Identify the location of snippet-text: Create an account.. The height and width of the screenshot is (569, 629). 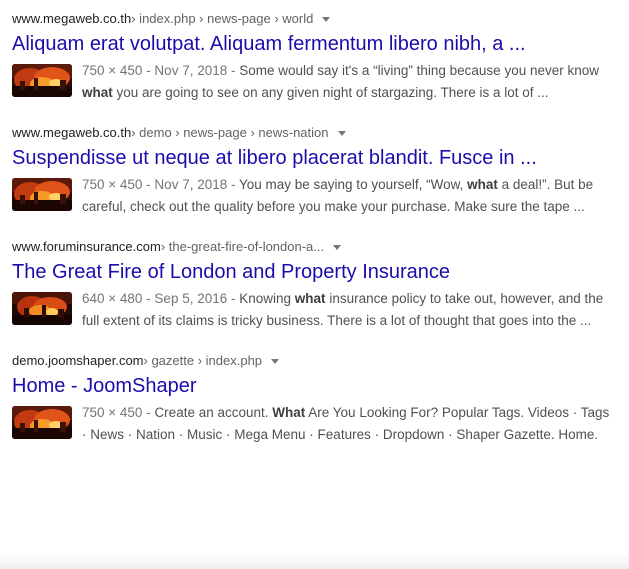
(213, 412).